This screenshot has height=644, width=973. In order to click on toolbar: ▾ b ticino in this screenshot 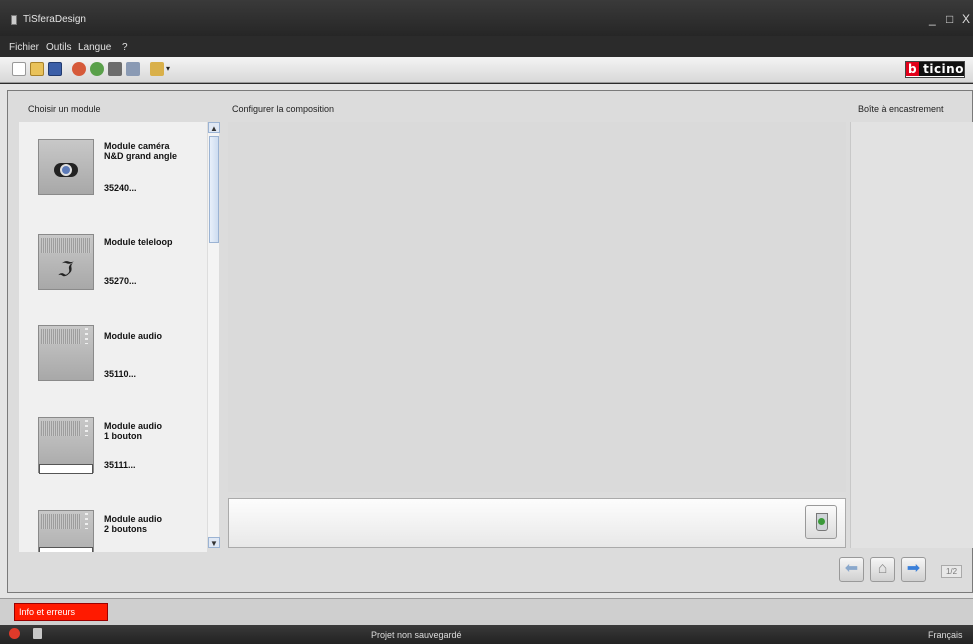, I will do `click(486, 70)`.